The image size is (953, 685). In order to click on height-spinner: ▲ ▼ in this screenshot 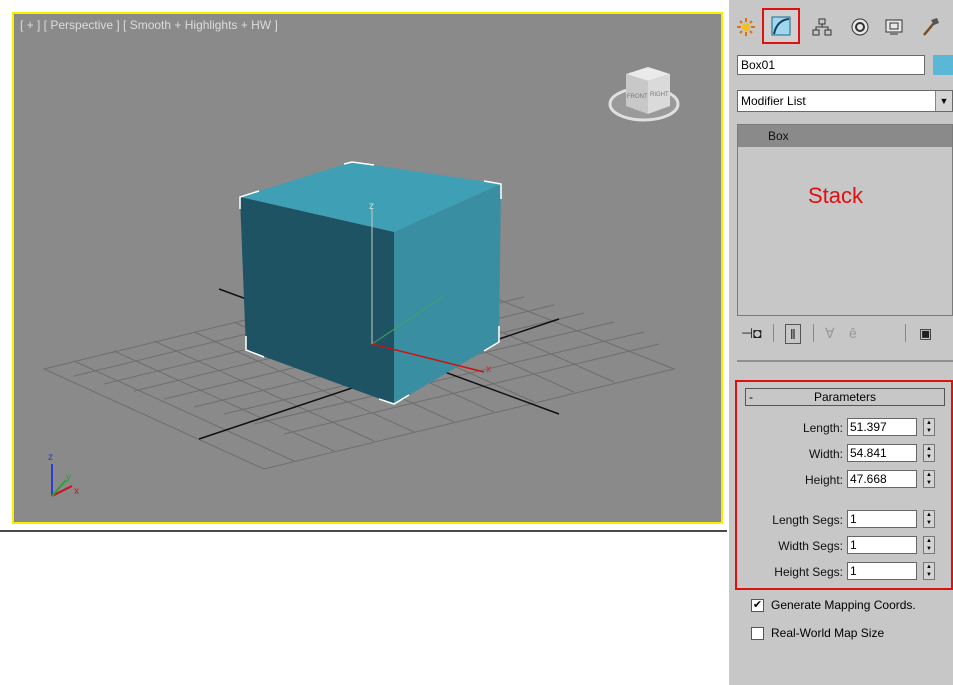, I will do `click(929, 479)`.